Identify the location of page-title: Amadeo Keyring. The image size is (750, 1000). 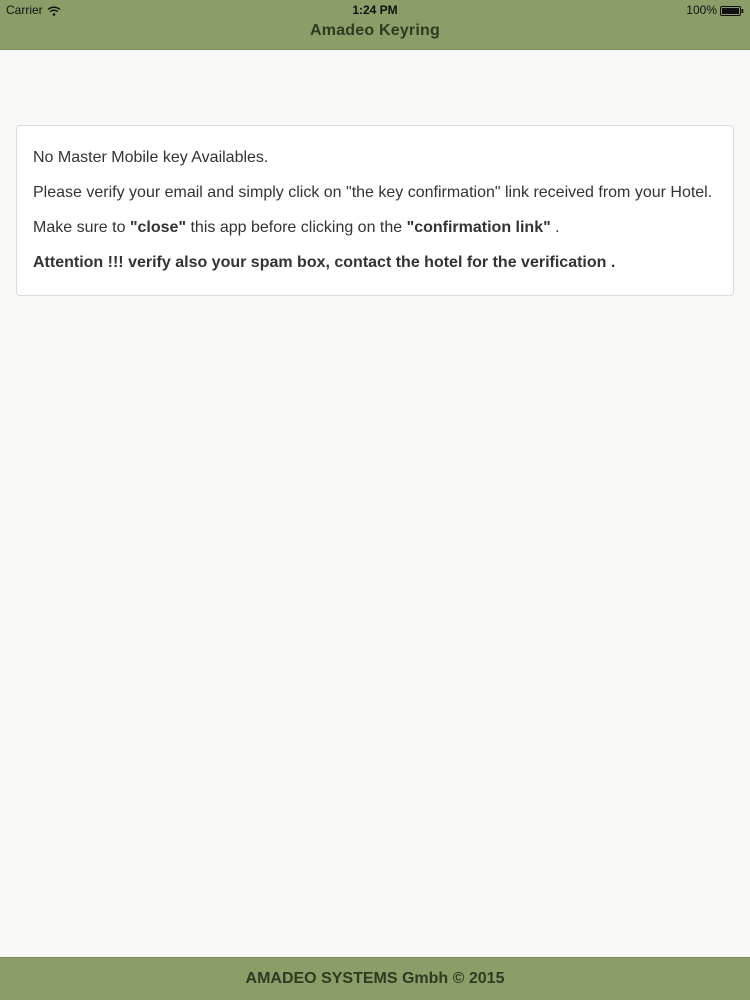
(375, 30).